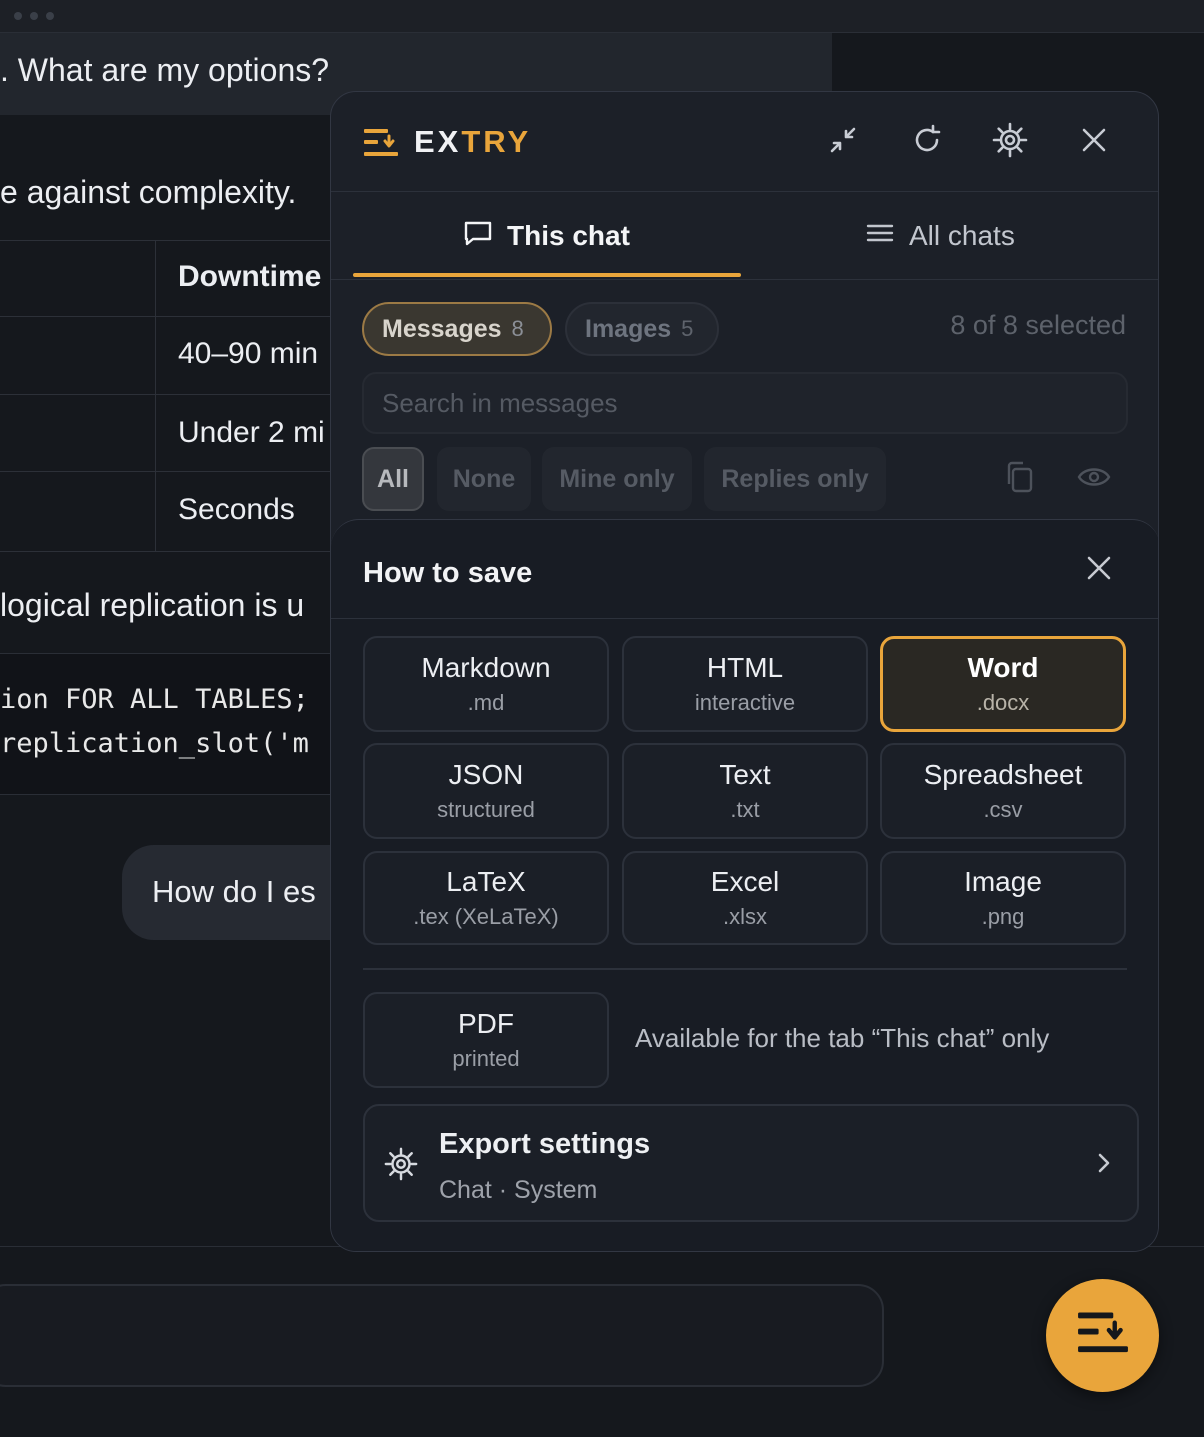 The image size is (1204, 1437). What do you see at coordinates (486, 667) in the screenshot?
I see `format-name: Markdown` at bounding box center [486, 667].